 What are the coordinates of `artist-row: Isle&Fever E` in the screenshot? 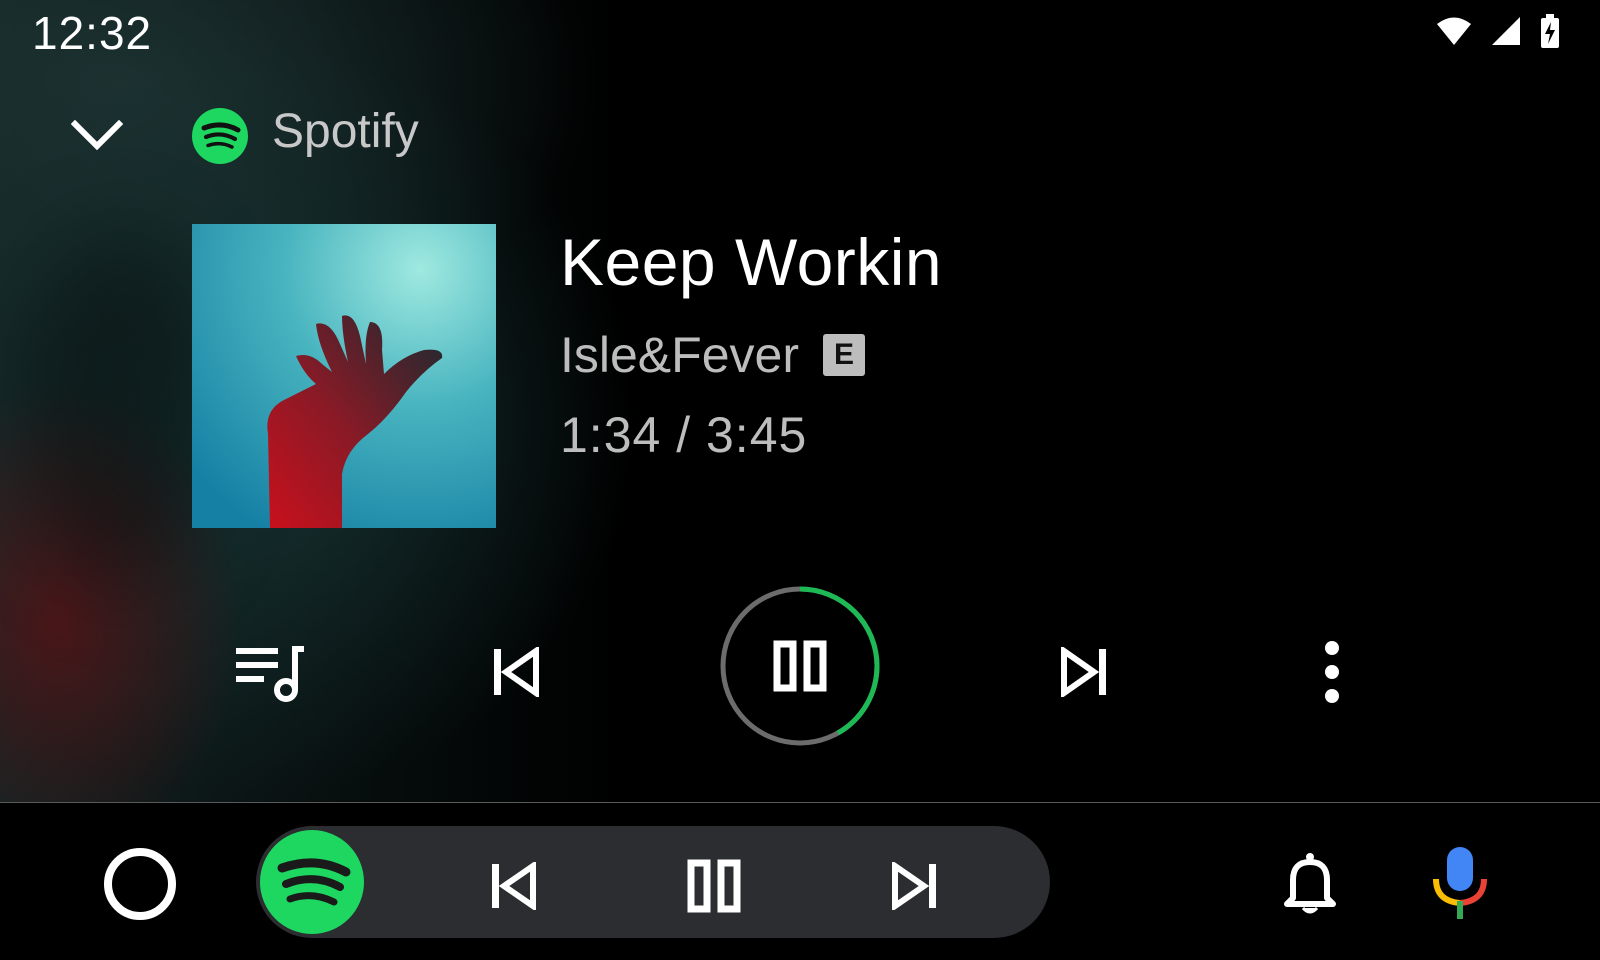 It's located at (712, 355).